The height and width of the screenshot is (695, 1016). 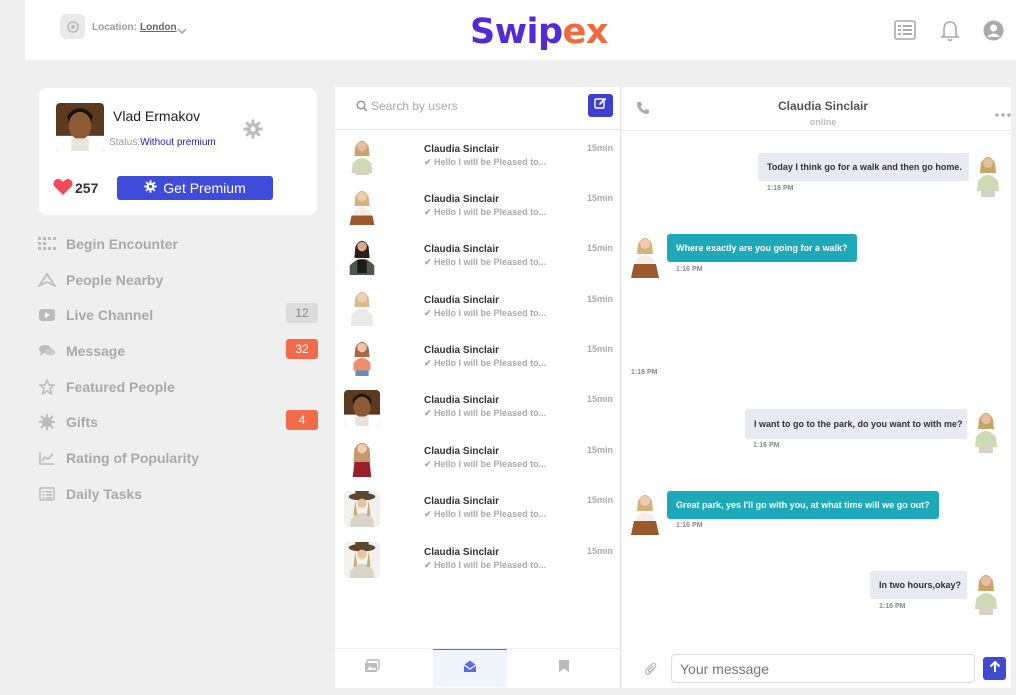 I want to click on gift-icon, so click(x=47, y=422).